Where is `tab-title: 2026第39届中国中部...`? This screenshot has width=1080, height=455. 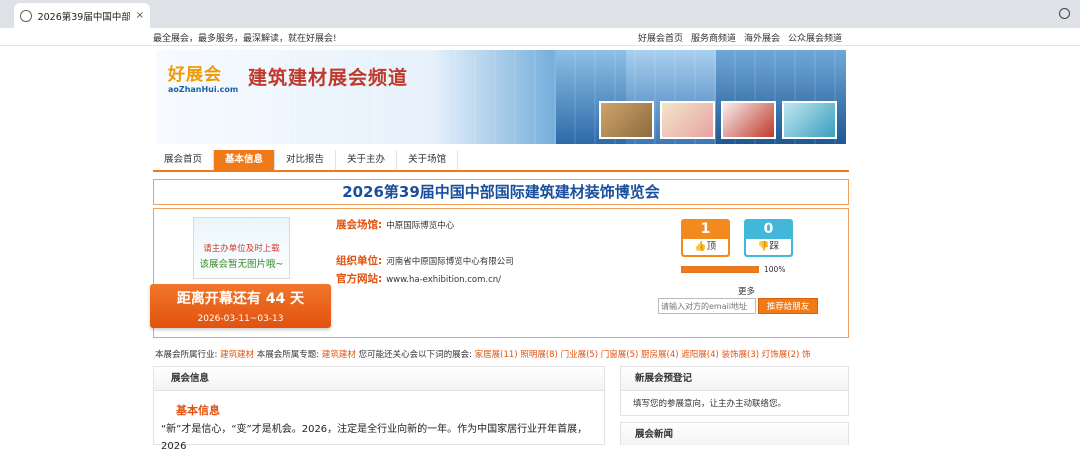 tab-title: 2026第39届中国中部... is located at coordinates (83, 17).